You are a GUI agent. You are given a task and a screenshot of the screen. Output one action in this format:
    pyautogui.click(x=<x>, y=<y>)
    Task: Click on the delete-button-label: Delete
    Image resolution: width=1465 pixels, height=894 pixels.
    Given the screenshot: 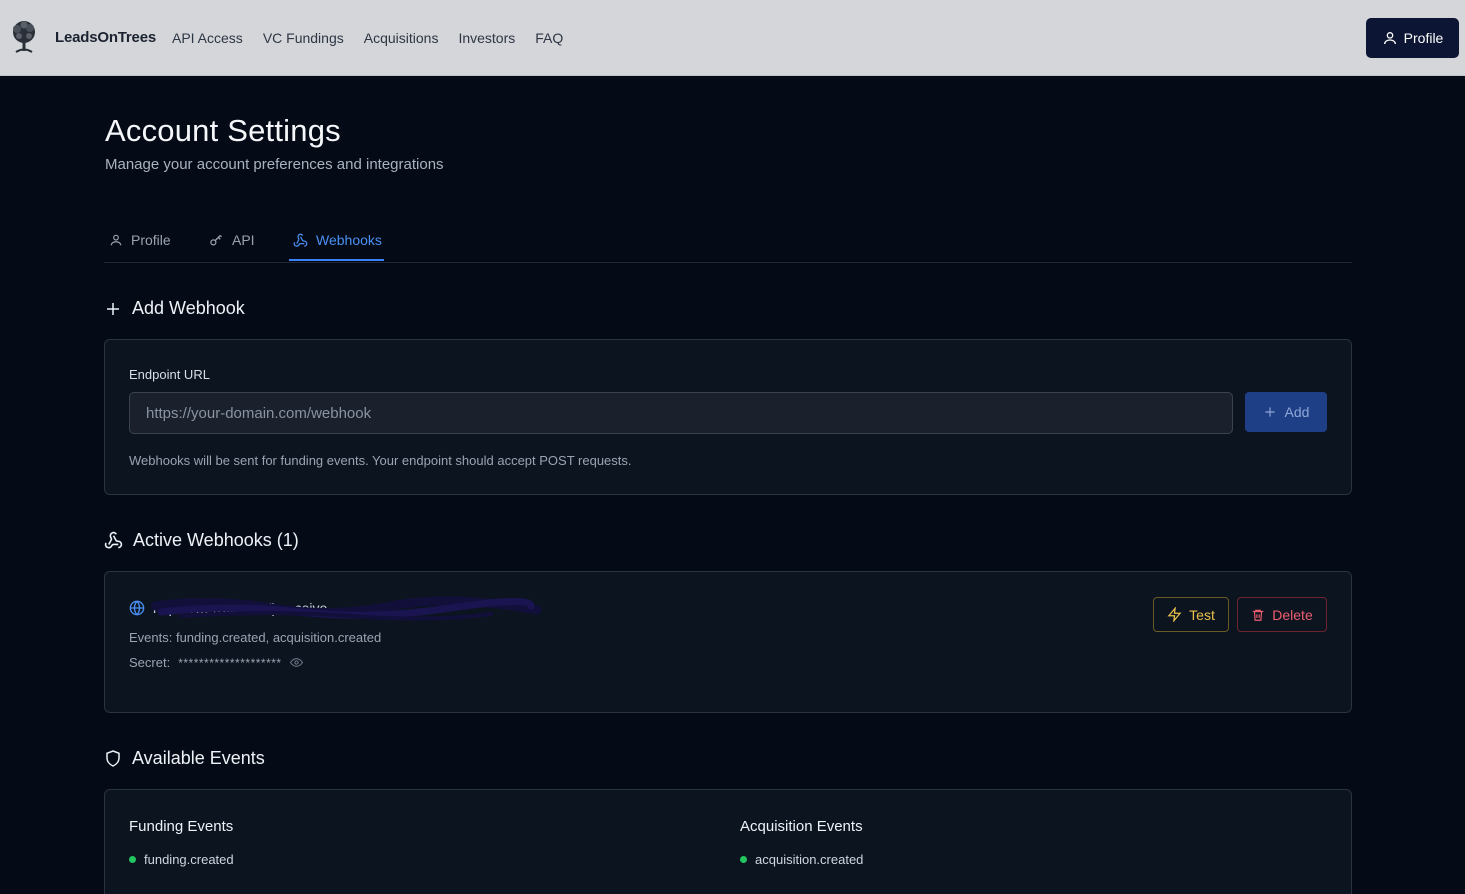 What is the action you would take?
    pyautogui.click(x=1292, y=614)
    